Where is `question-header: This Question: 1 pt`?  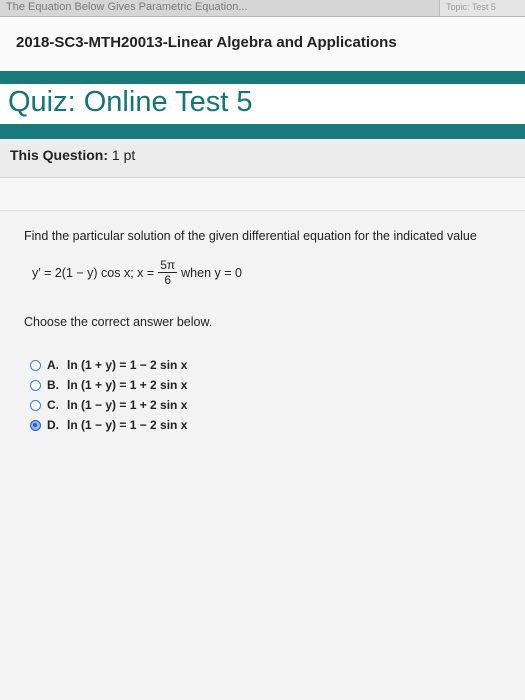 question-header: This Question: 1 pt is located at coordinates (262, 158).